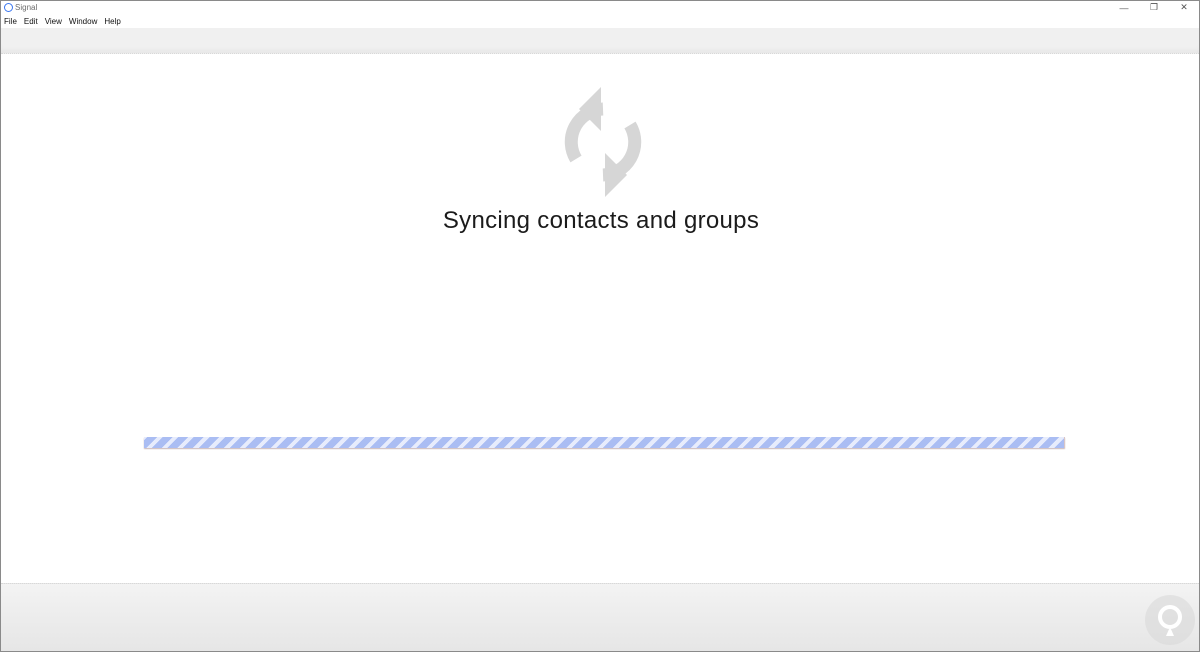  I want to click on sync-icon, so click(603, 142).